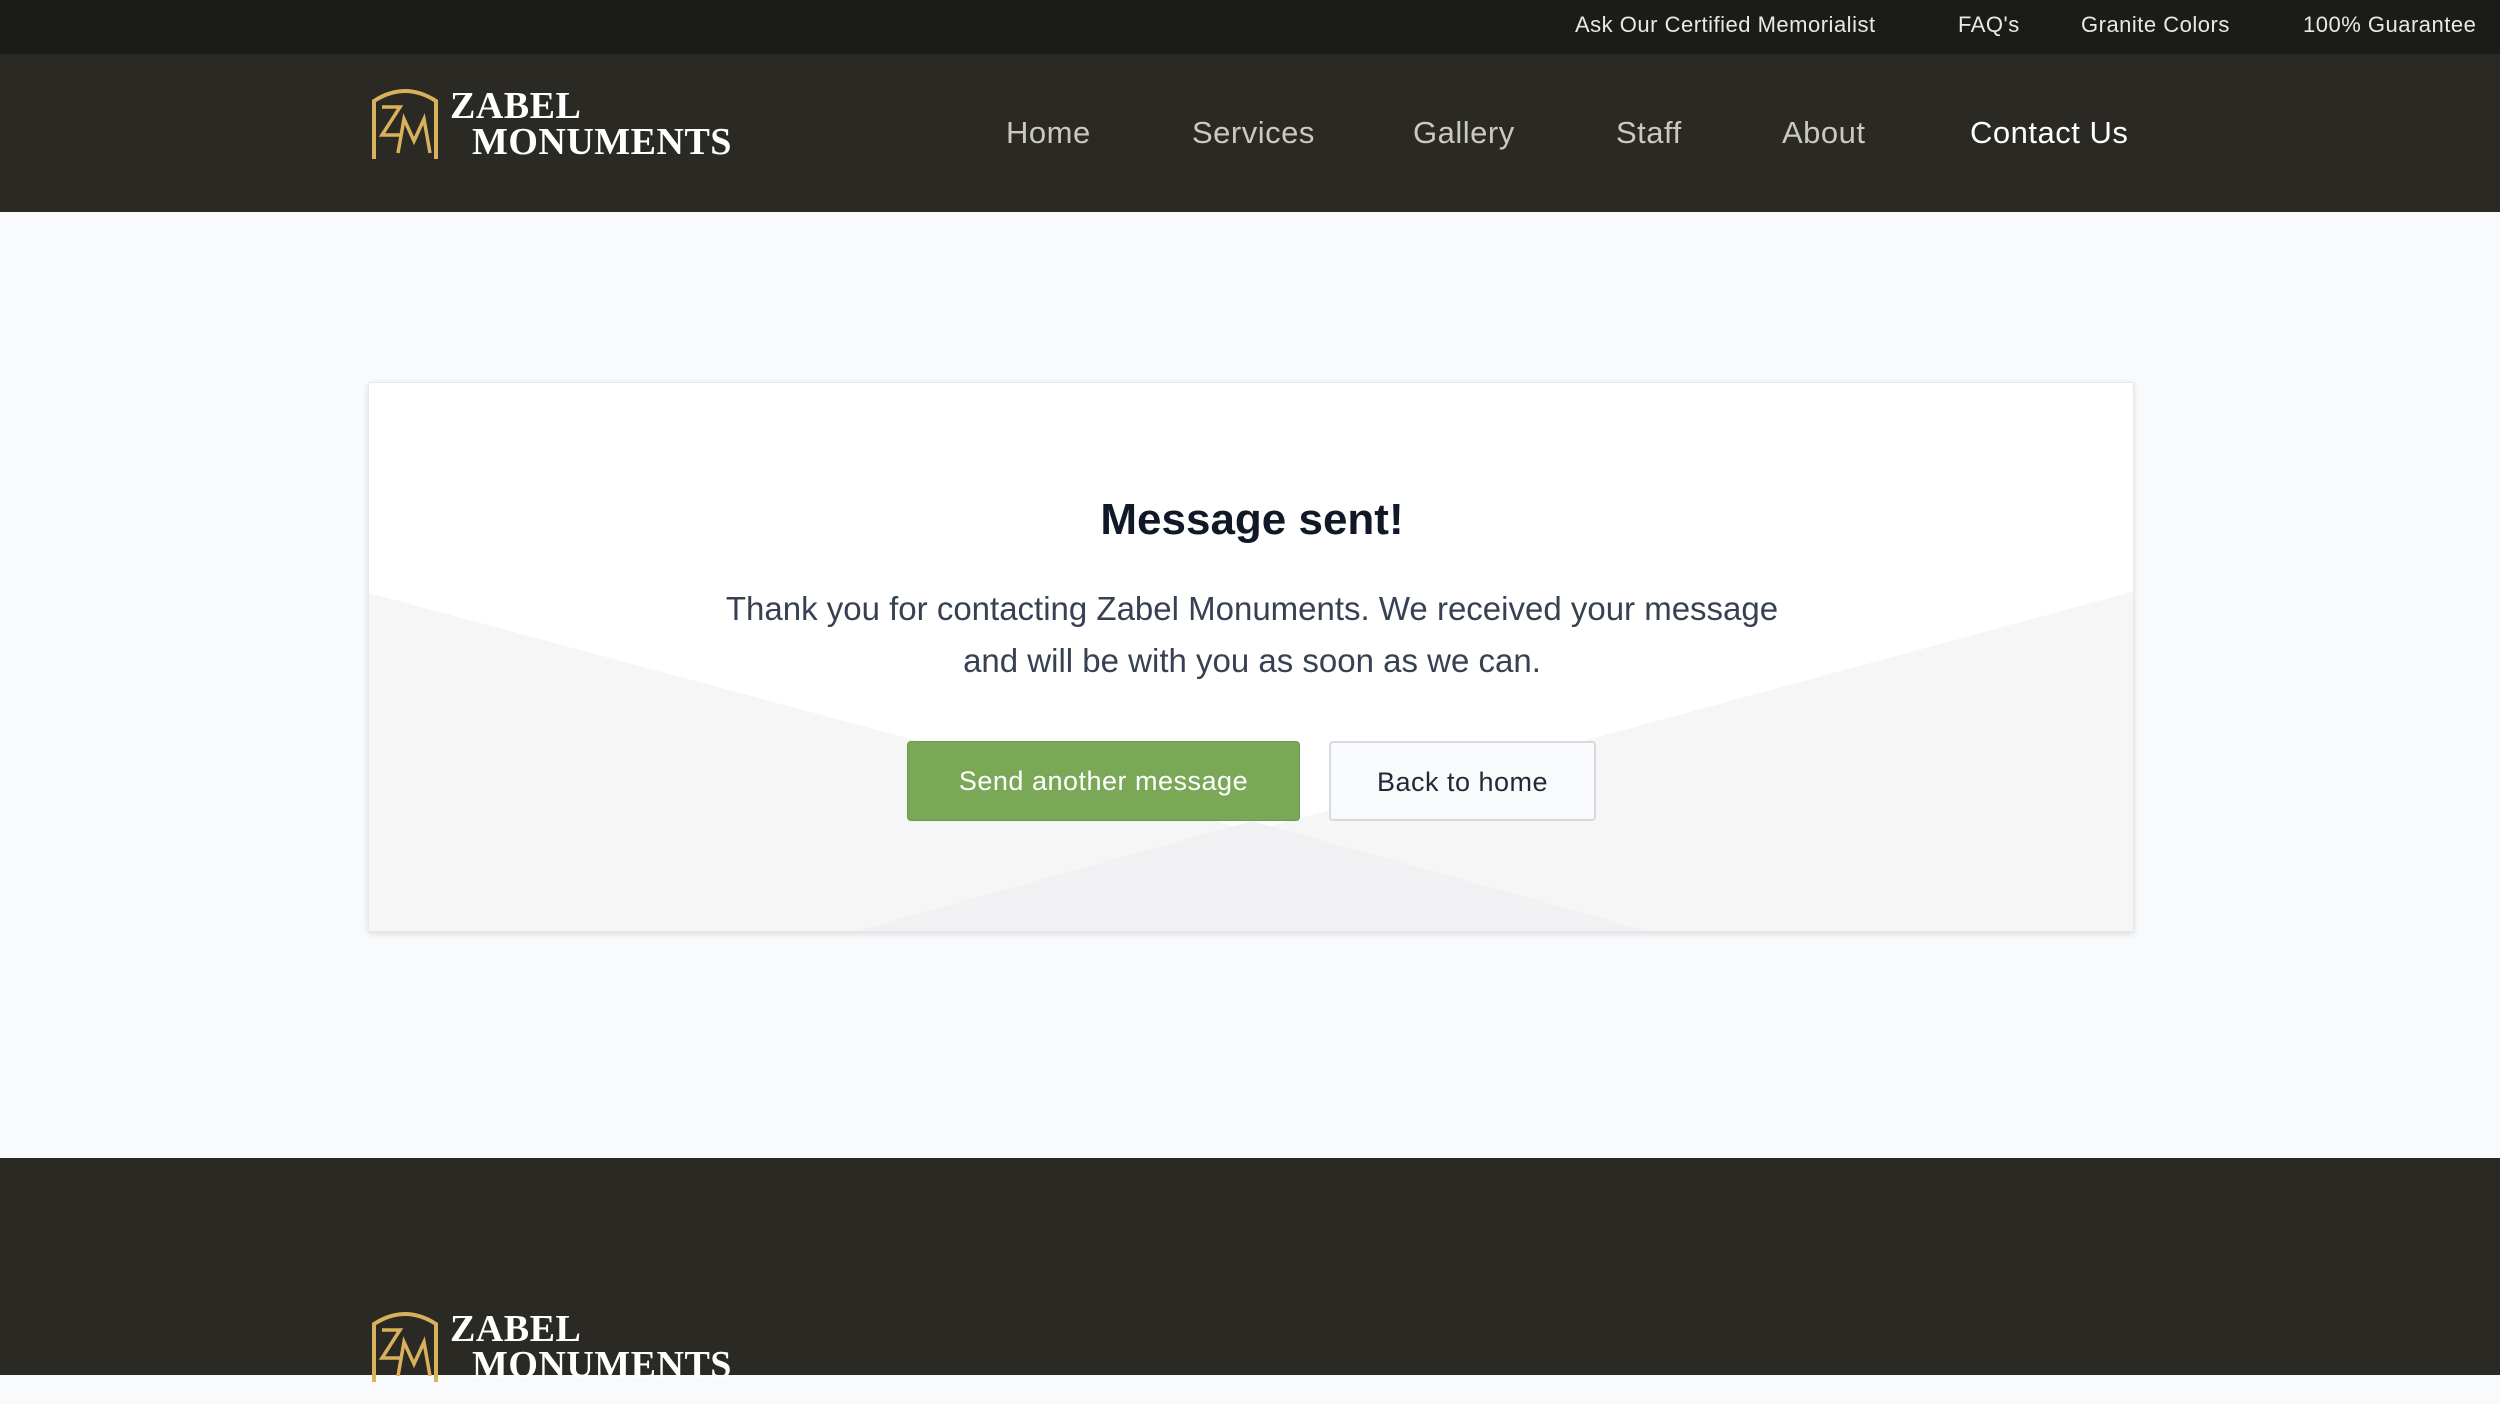 The image size is (2500, 1404). I want to click on send-another-message-button: Send another message, so click(1103, 781).